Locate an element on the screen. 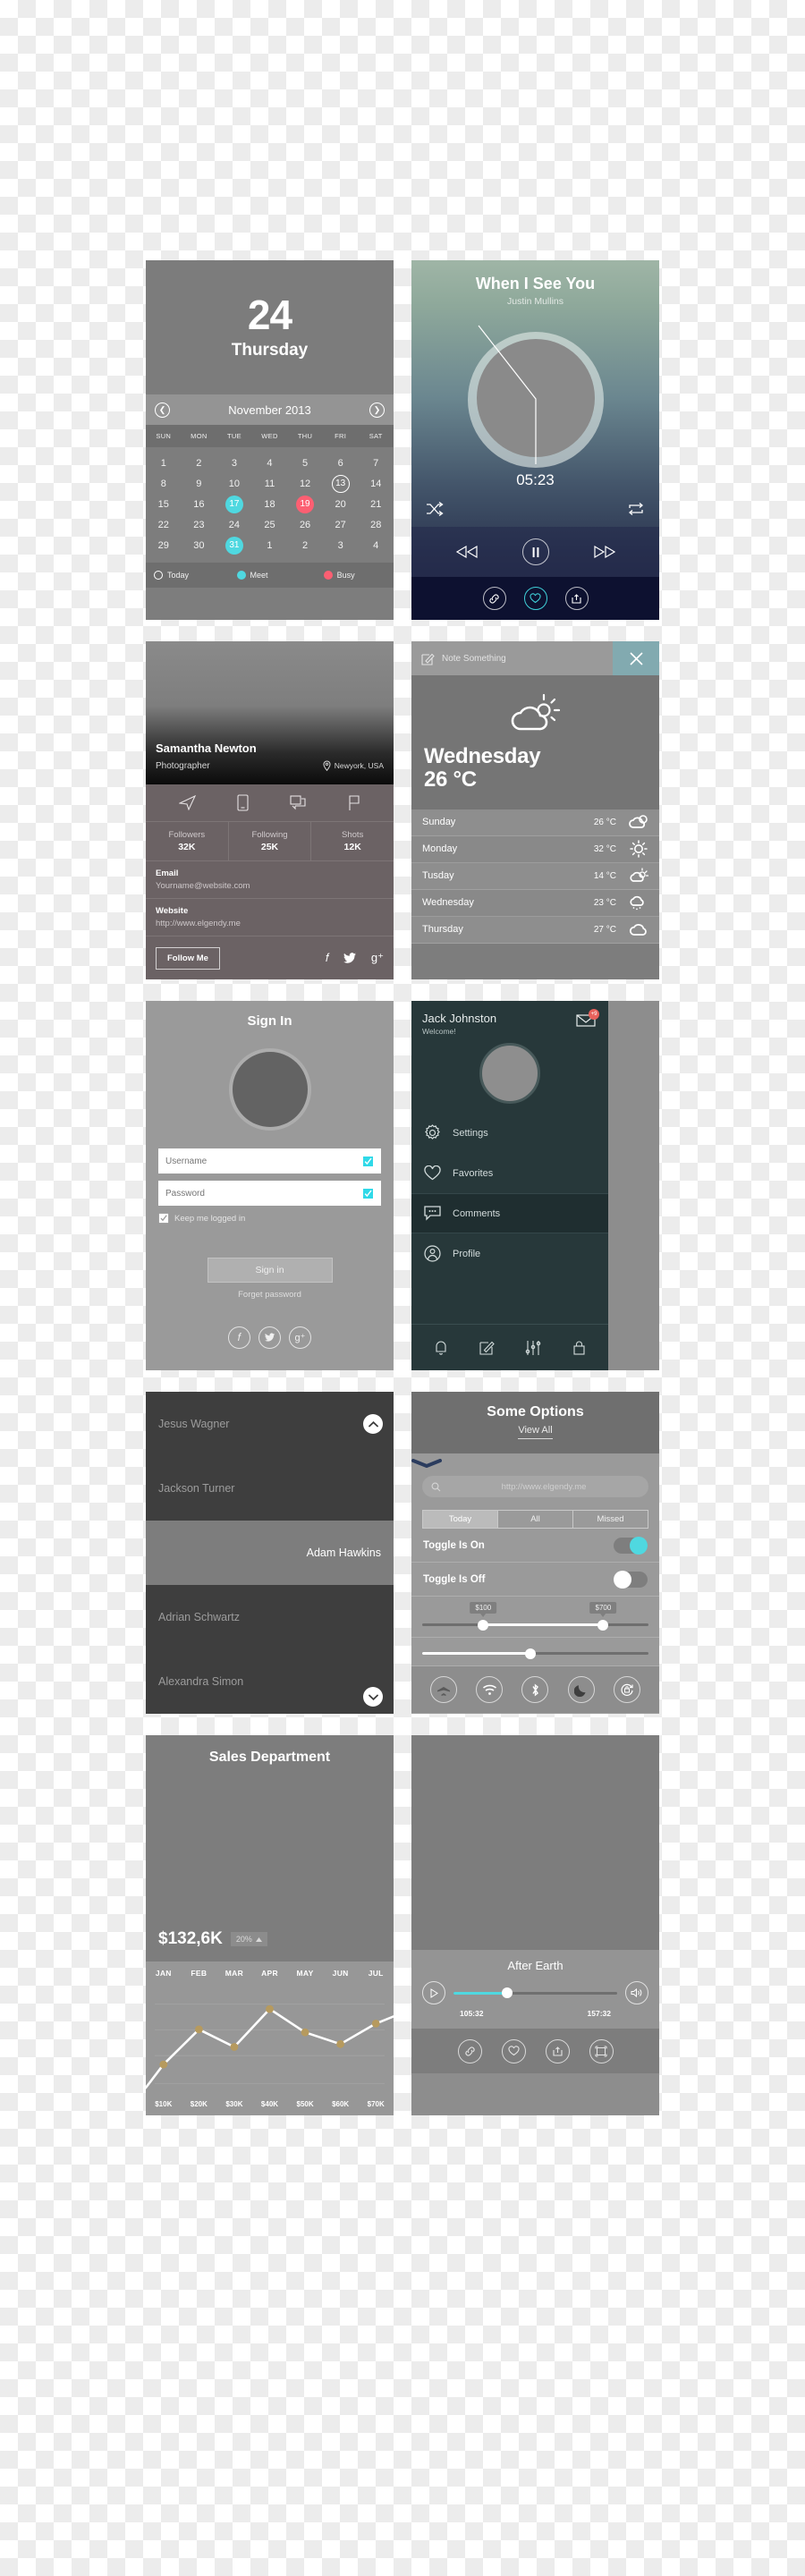  calendar-day-cell: 18 is located at coordinates (270, 504).